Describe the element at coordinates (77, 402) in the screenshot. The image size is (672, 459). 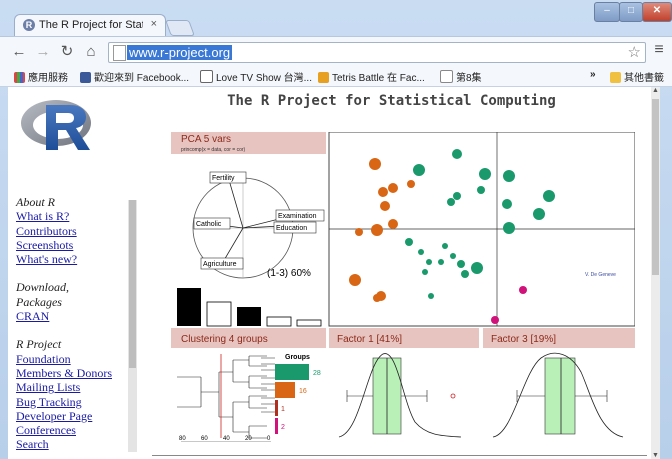
I see `link-bug-tracking: Bug Tracking` at that location.